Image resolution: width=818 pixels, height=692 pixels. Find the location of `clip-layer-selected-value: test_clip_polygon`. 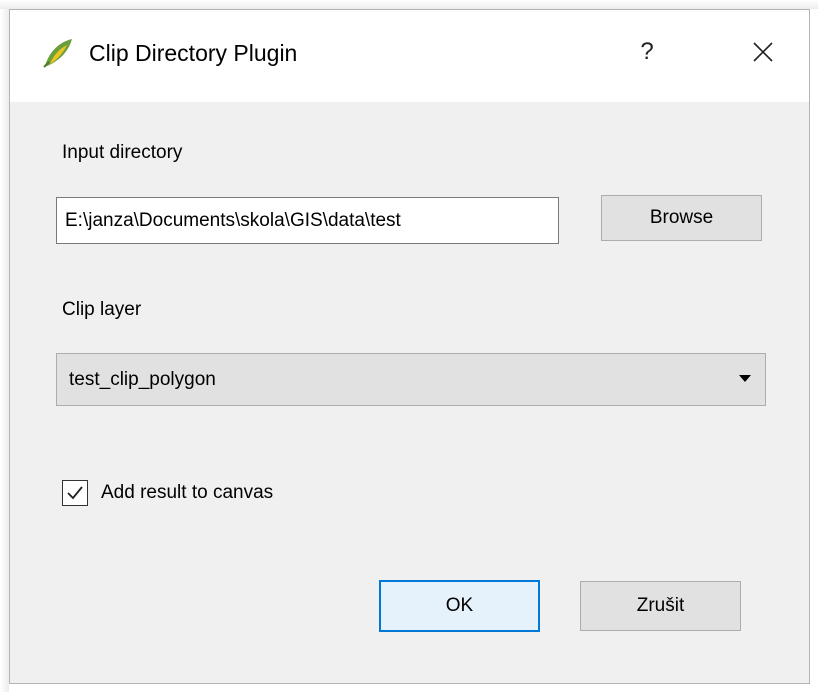

clip-layer-selected-value: test_clip_polygon is located at coordinates (142, 379).